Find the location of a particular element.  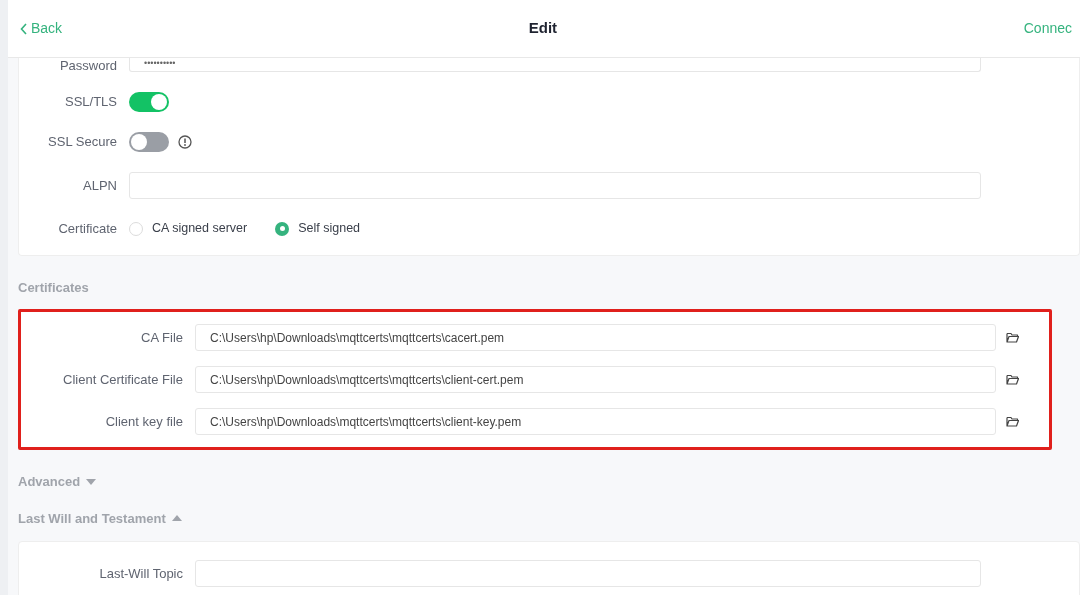

field-label: Client Certificate File is located at coordinates (123, 379).